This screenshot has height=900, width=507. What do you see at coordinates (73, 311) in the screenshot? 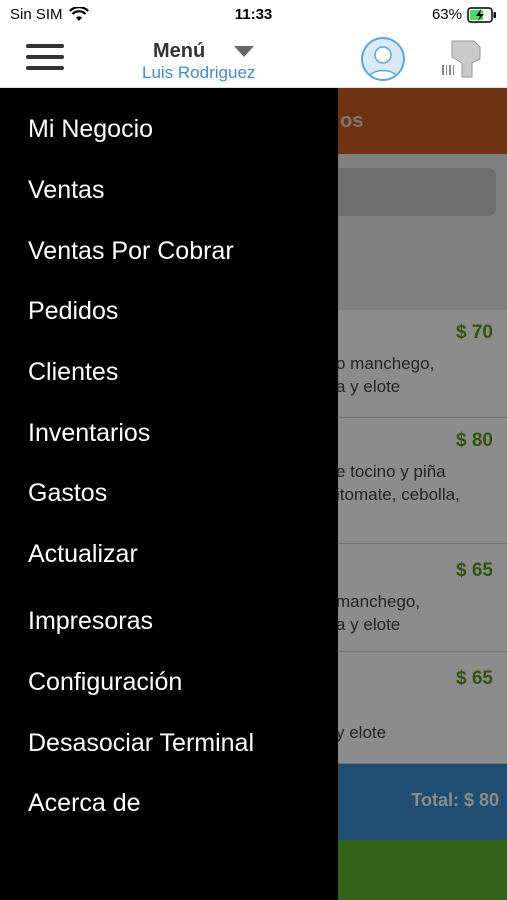
I see `drawer-item-pedidos: Pedidos` at bounding box center [73, 311].